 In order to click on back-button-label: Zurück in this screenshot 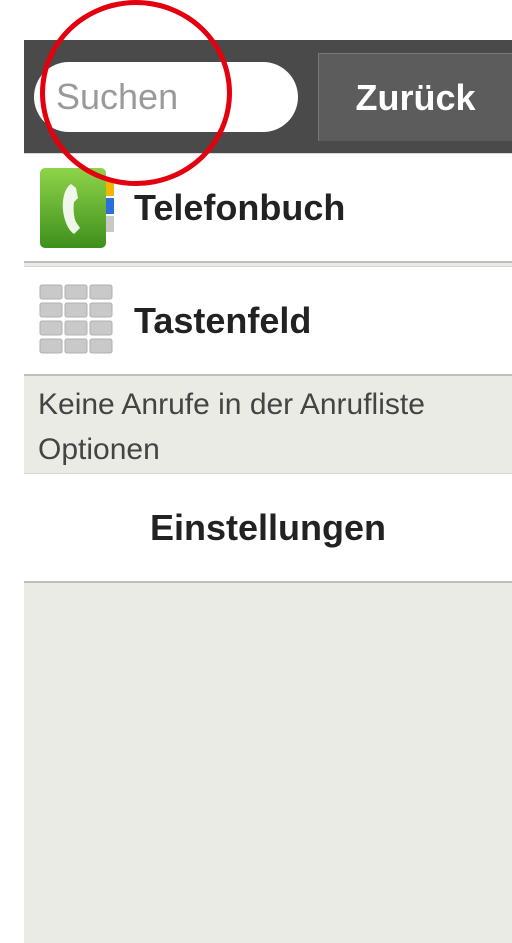, I will do `click(415, 97)`.